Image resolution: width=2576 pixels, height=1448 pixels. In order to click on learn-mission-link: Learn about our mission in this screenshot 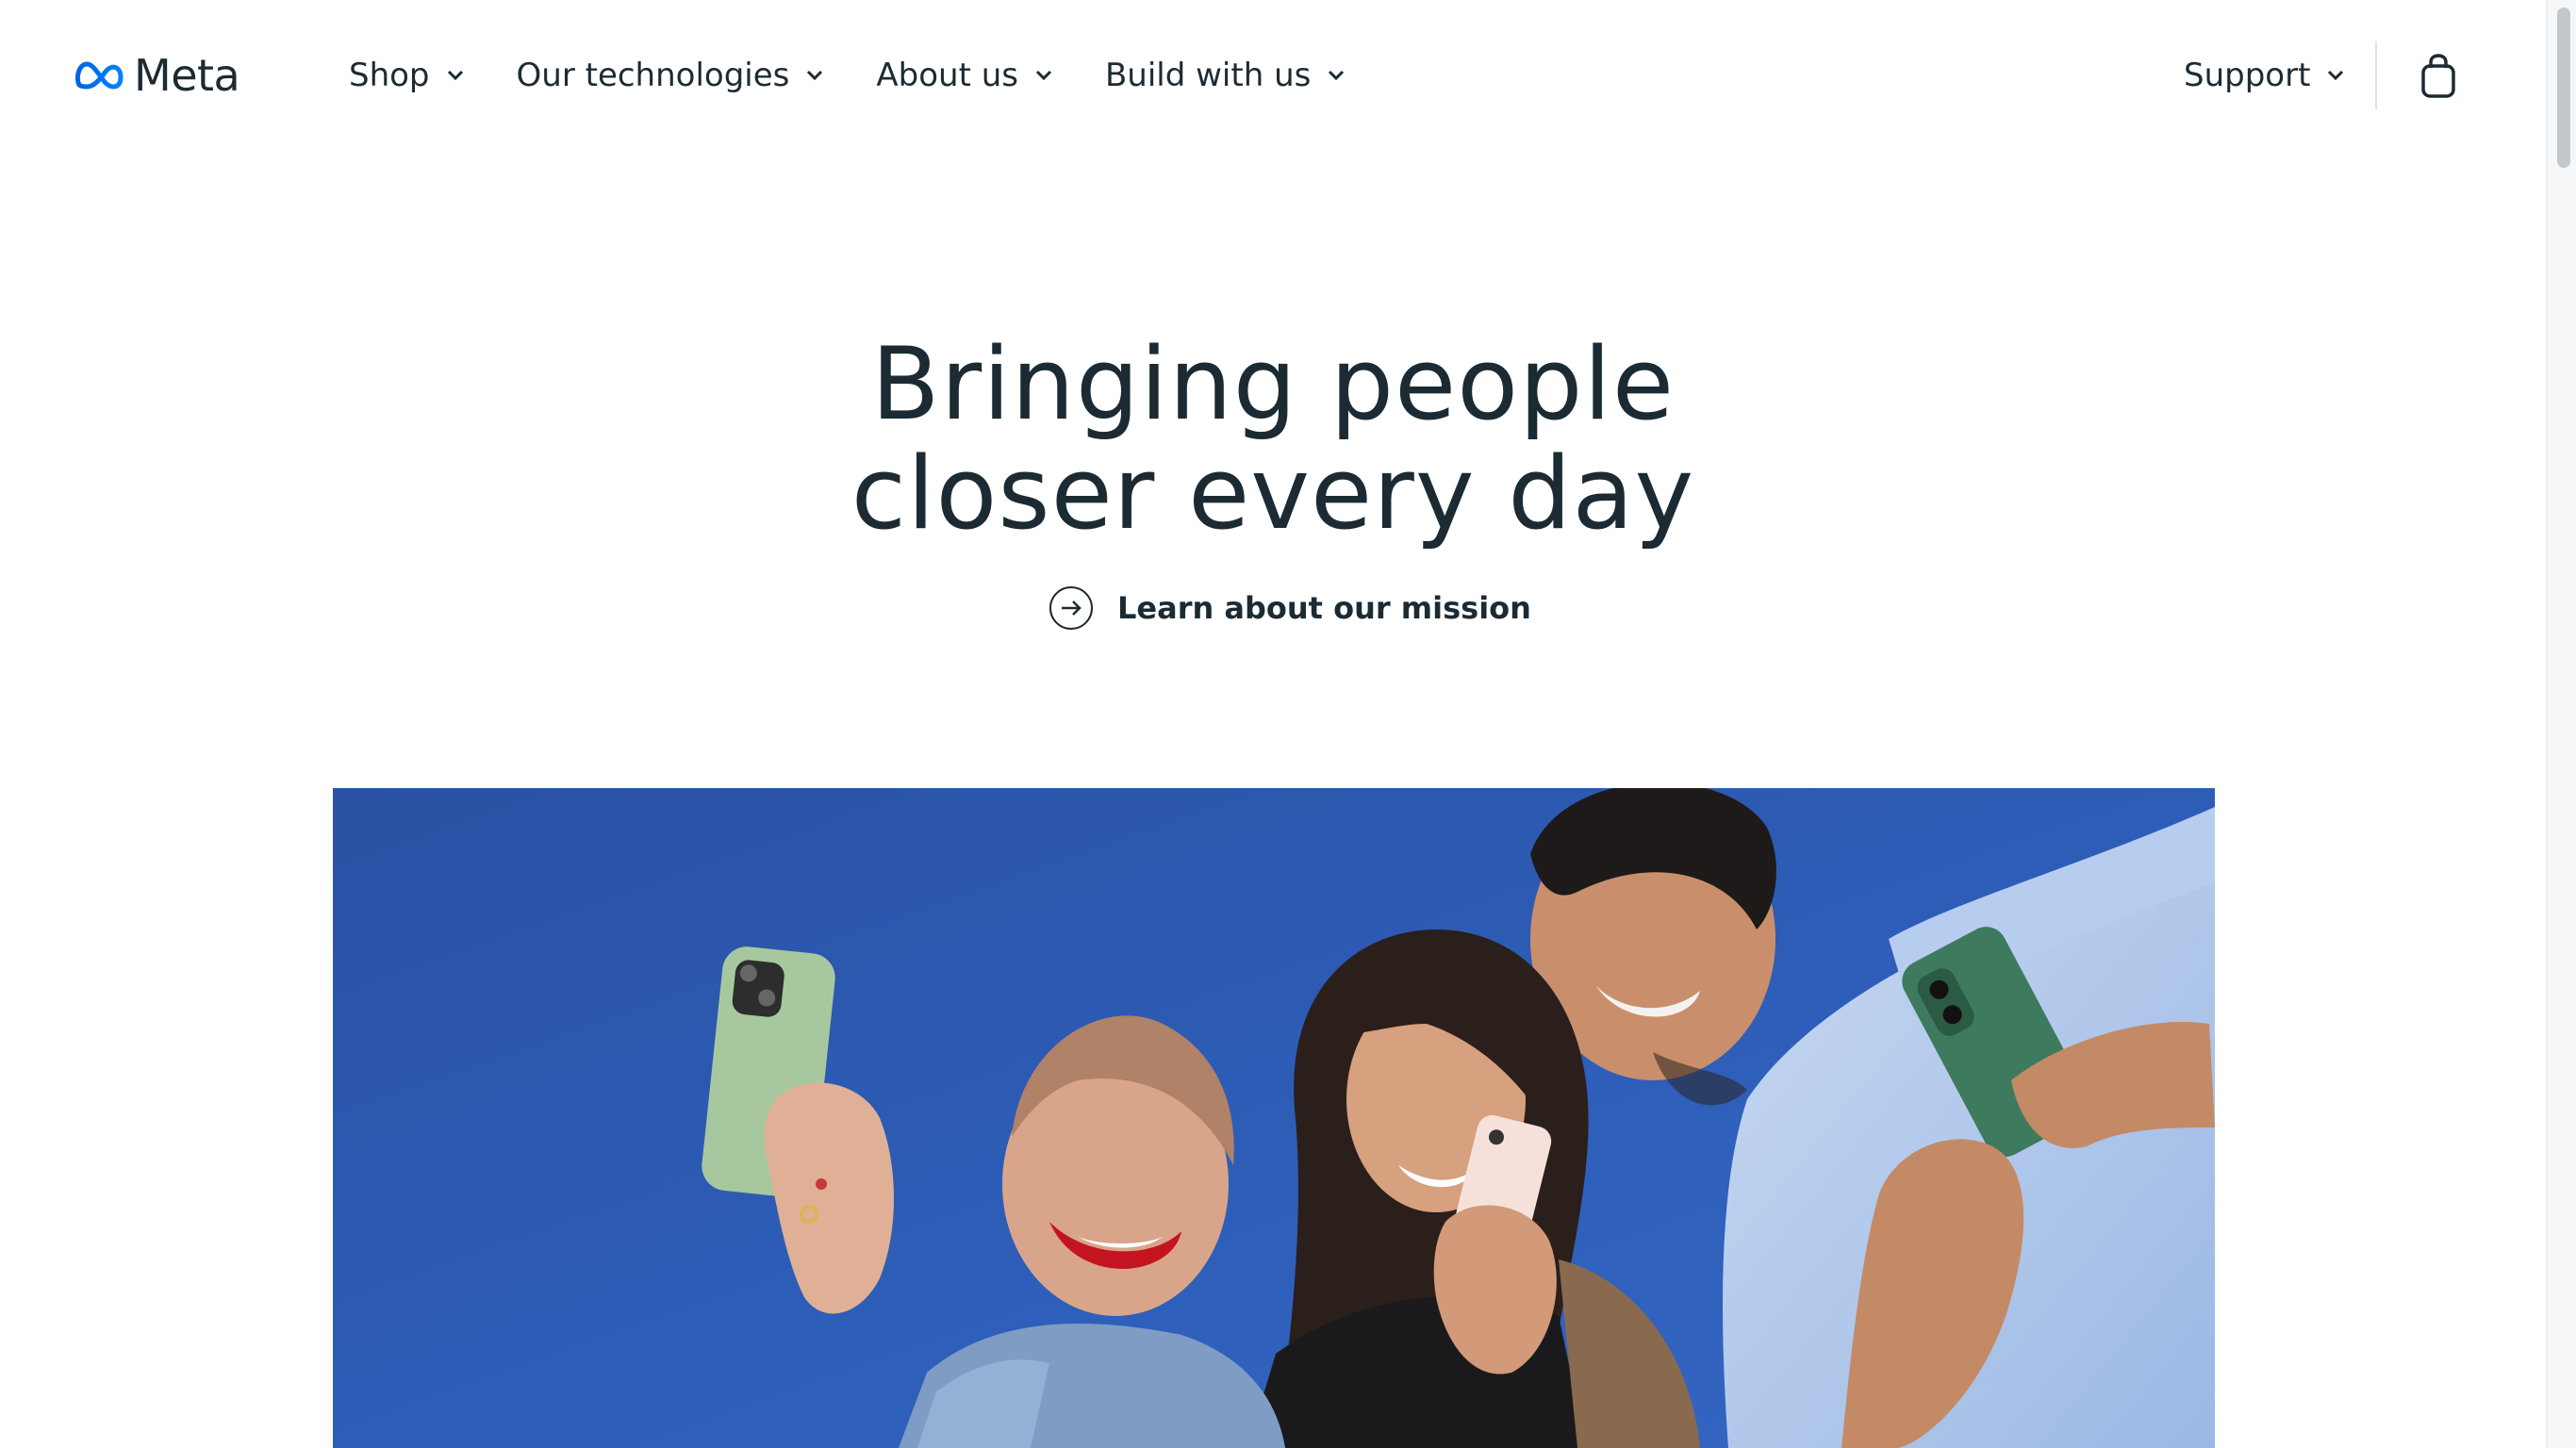, I will do `click(1290, 608)`.